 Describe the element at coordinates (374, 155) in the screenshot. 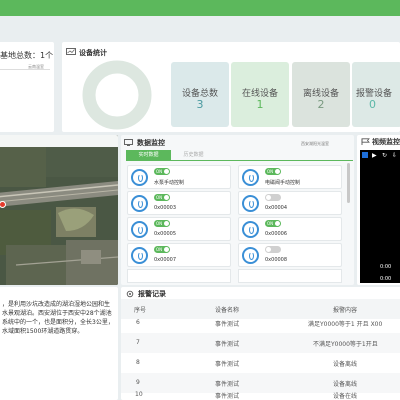

I see `play-icon: ▶` at that location.